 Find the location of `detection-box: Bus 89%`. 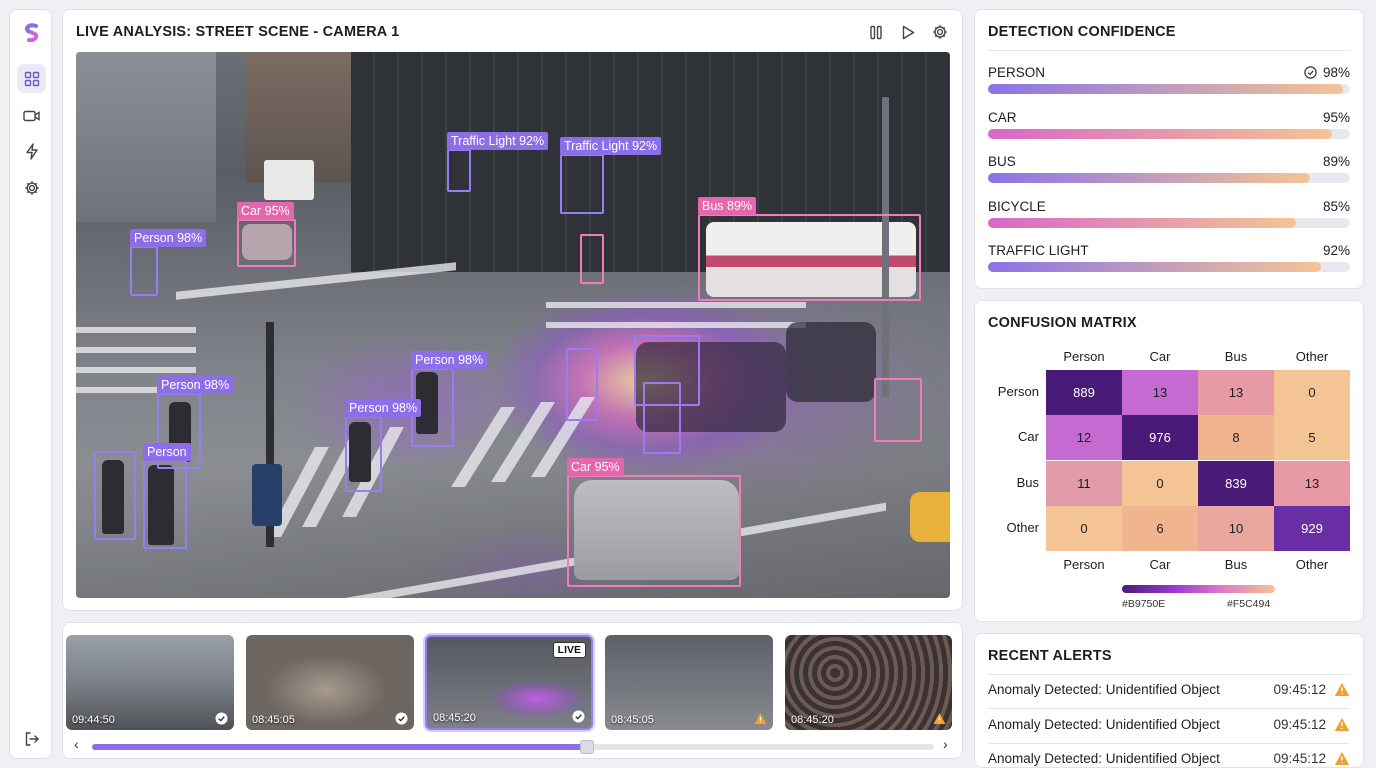

detection-box: Bus 89% is located at coordinates (809, 249).